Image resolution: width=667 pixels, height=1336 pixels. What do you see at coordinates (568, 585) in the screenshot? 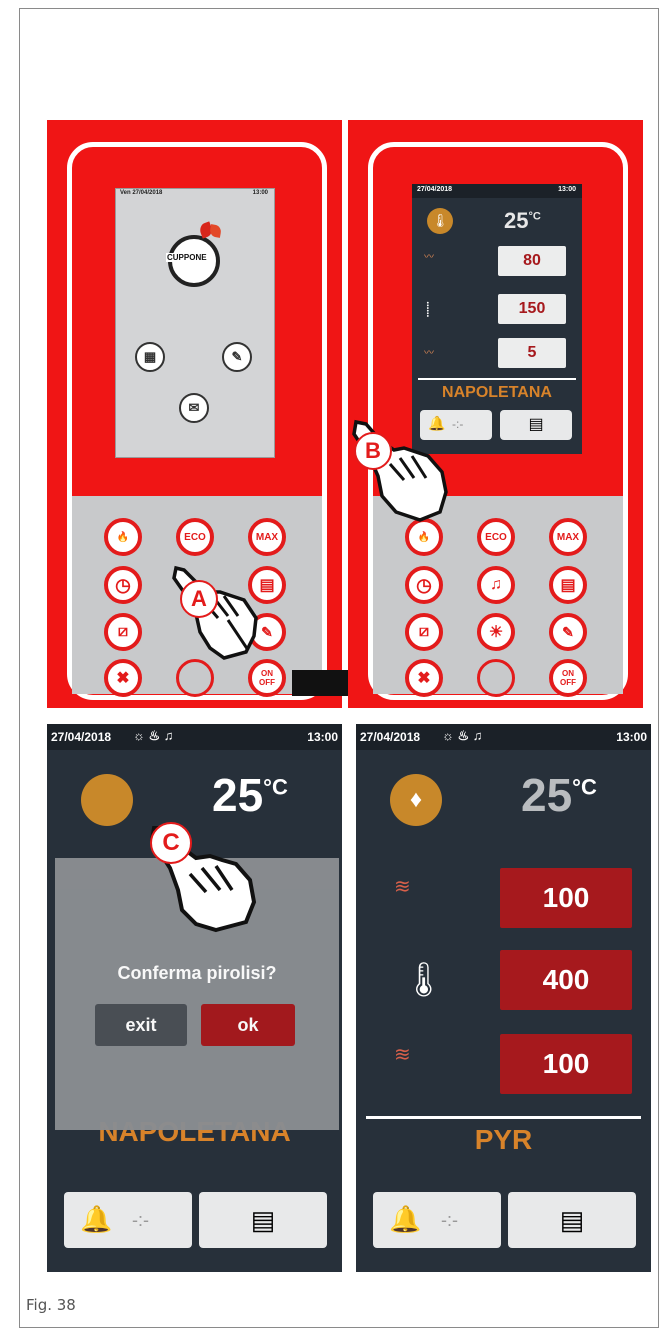
I see `document-key: ▤` at bounding box center [568, 585].